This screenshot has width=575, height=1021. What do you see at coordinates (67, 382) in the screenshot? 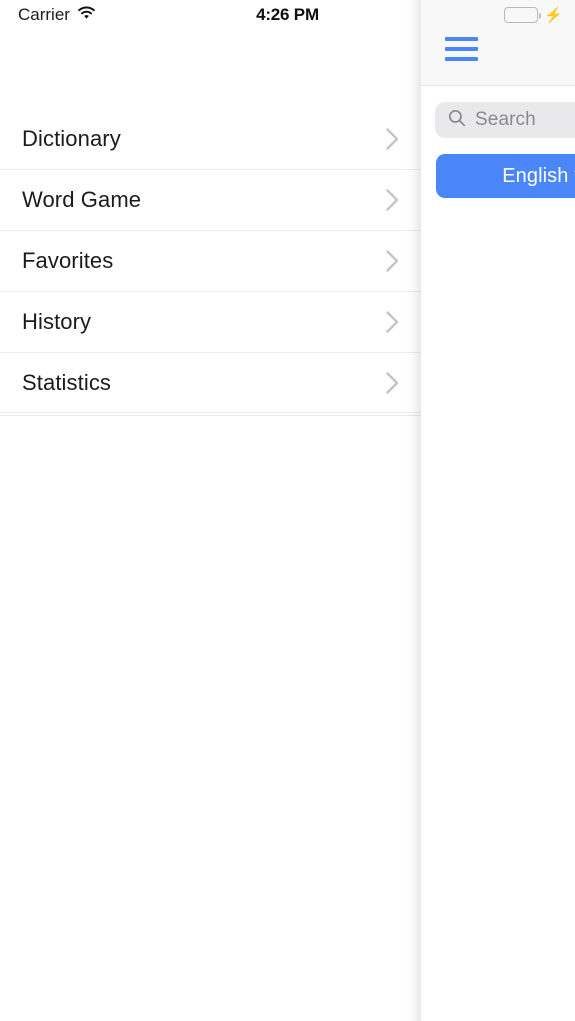
I see `menu-item-label: Statistics` at bounding box center [67, 382].